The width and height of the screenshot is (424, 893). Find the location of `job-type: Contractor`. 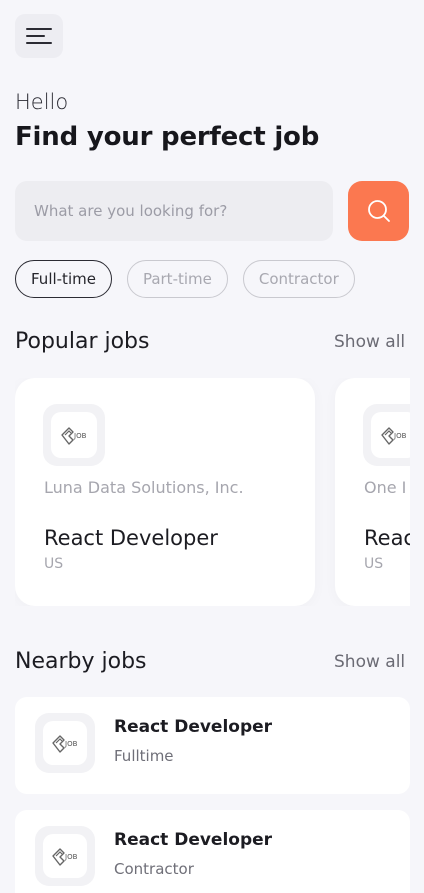

job-type: Contractor is located at coordinates (154, 869).